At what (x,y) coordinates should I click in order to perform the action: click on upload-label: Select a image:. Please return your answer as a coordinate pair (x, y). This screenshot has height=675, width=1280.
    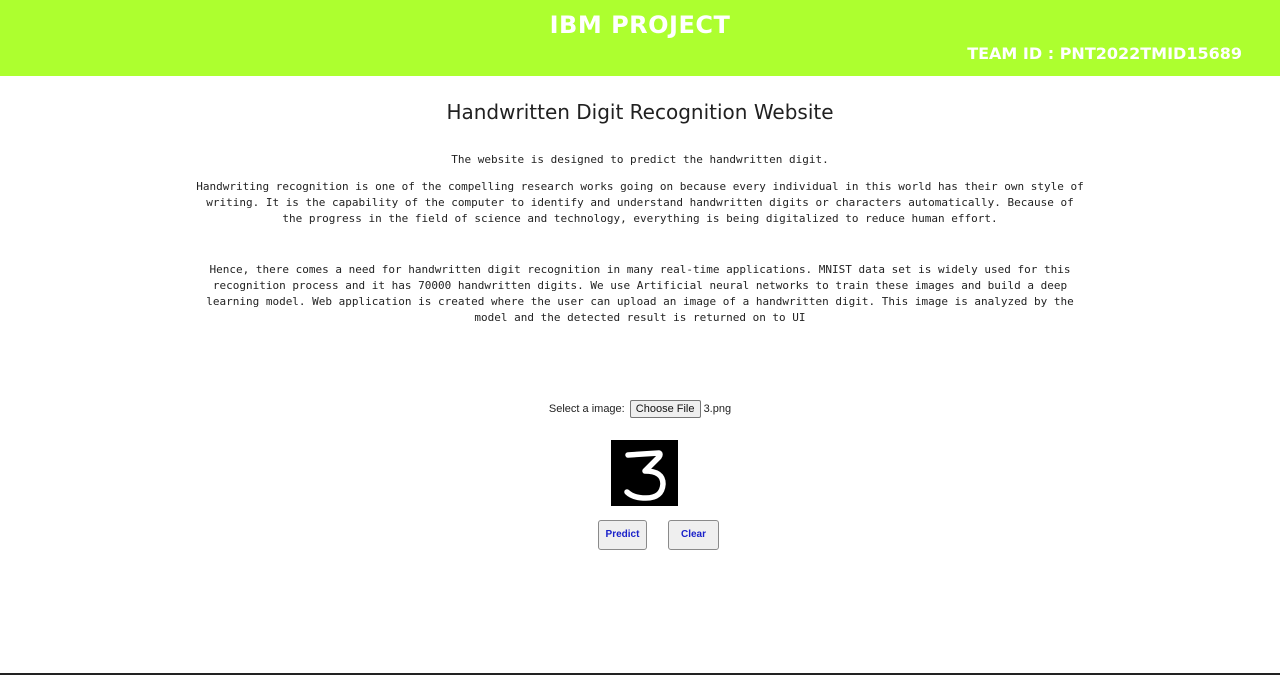
    Looking at the image, I should click on (586, 409).